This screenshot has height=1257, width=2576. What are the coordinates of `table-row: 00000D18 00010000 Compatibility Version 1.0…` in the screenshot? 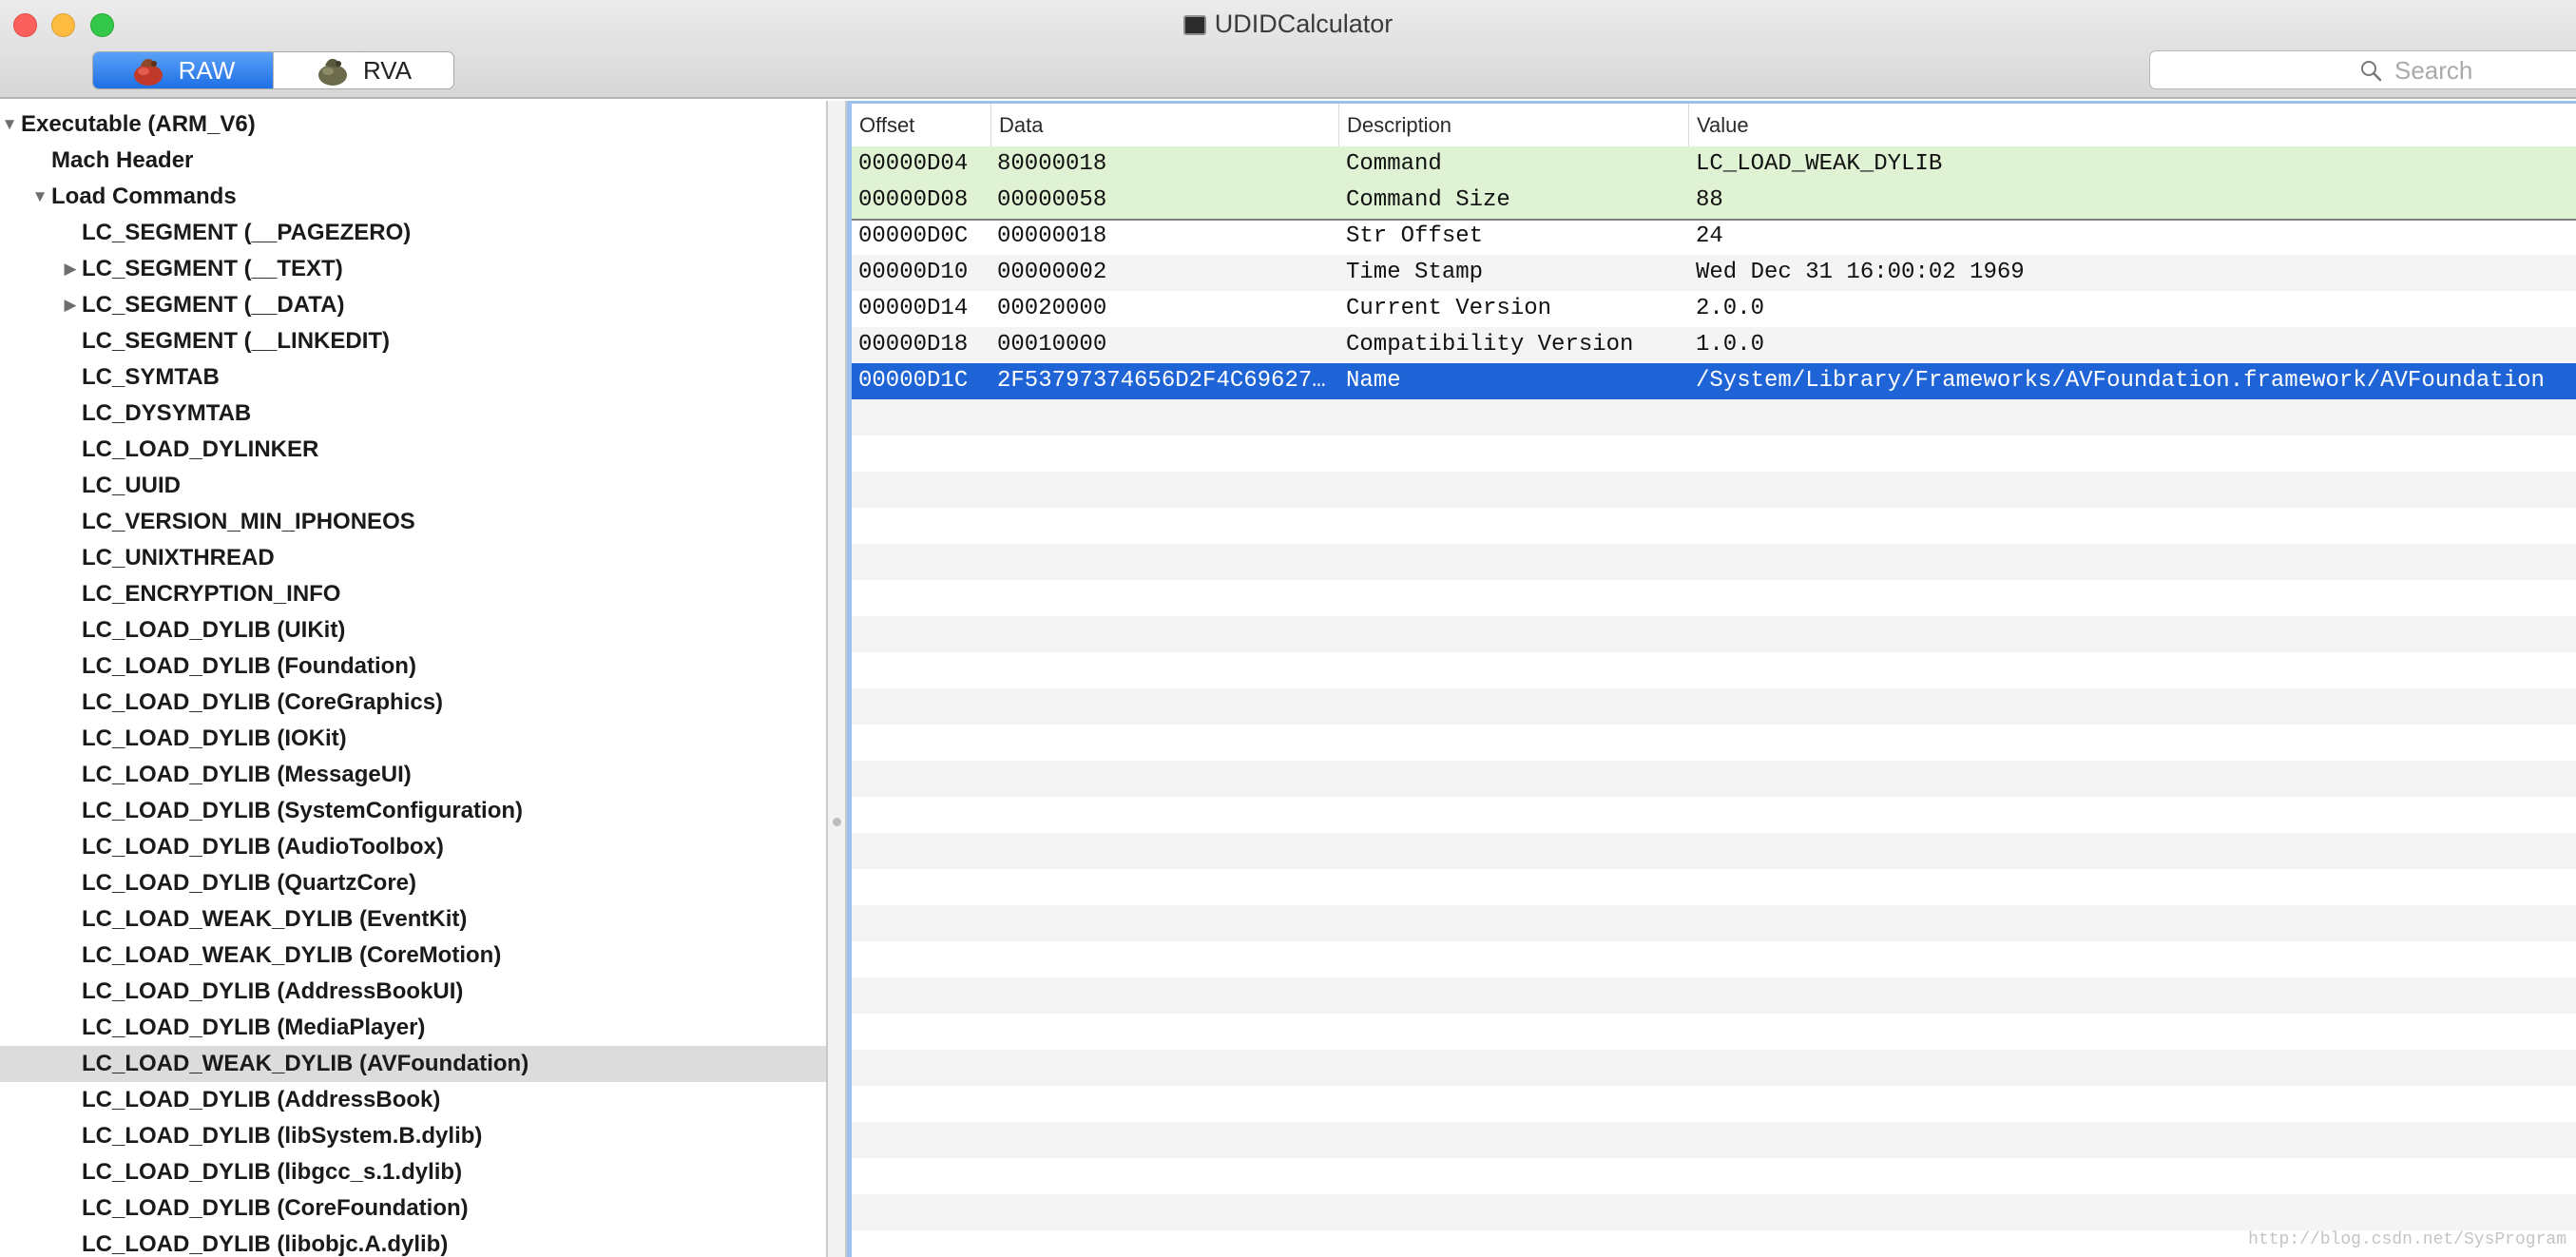 It's located at (1714, 345).